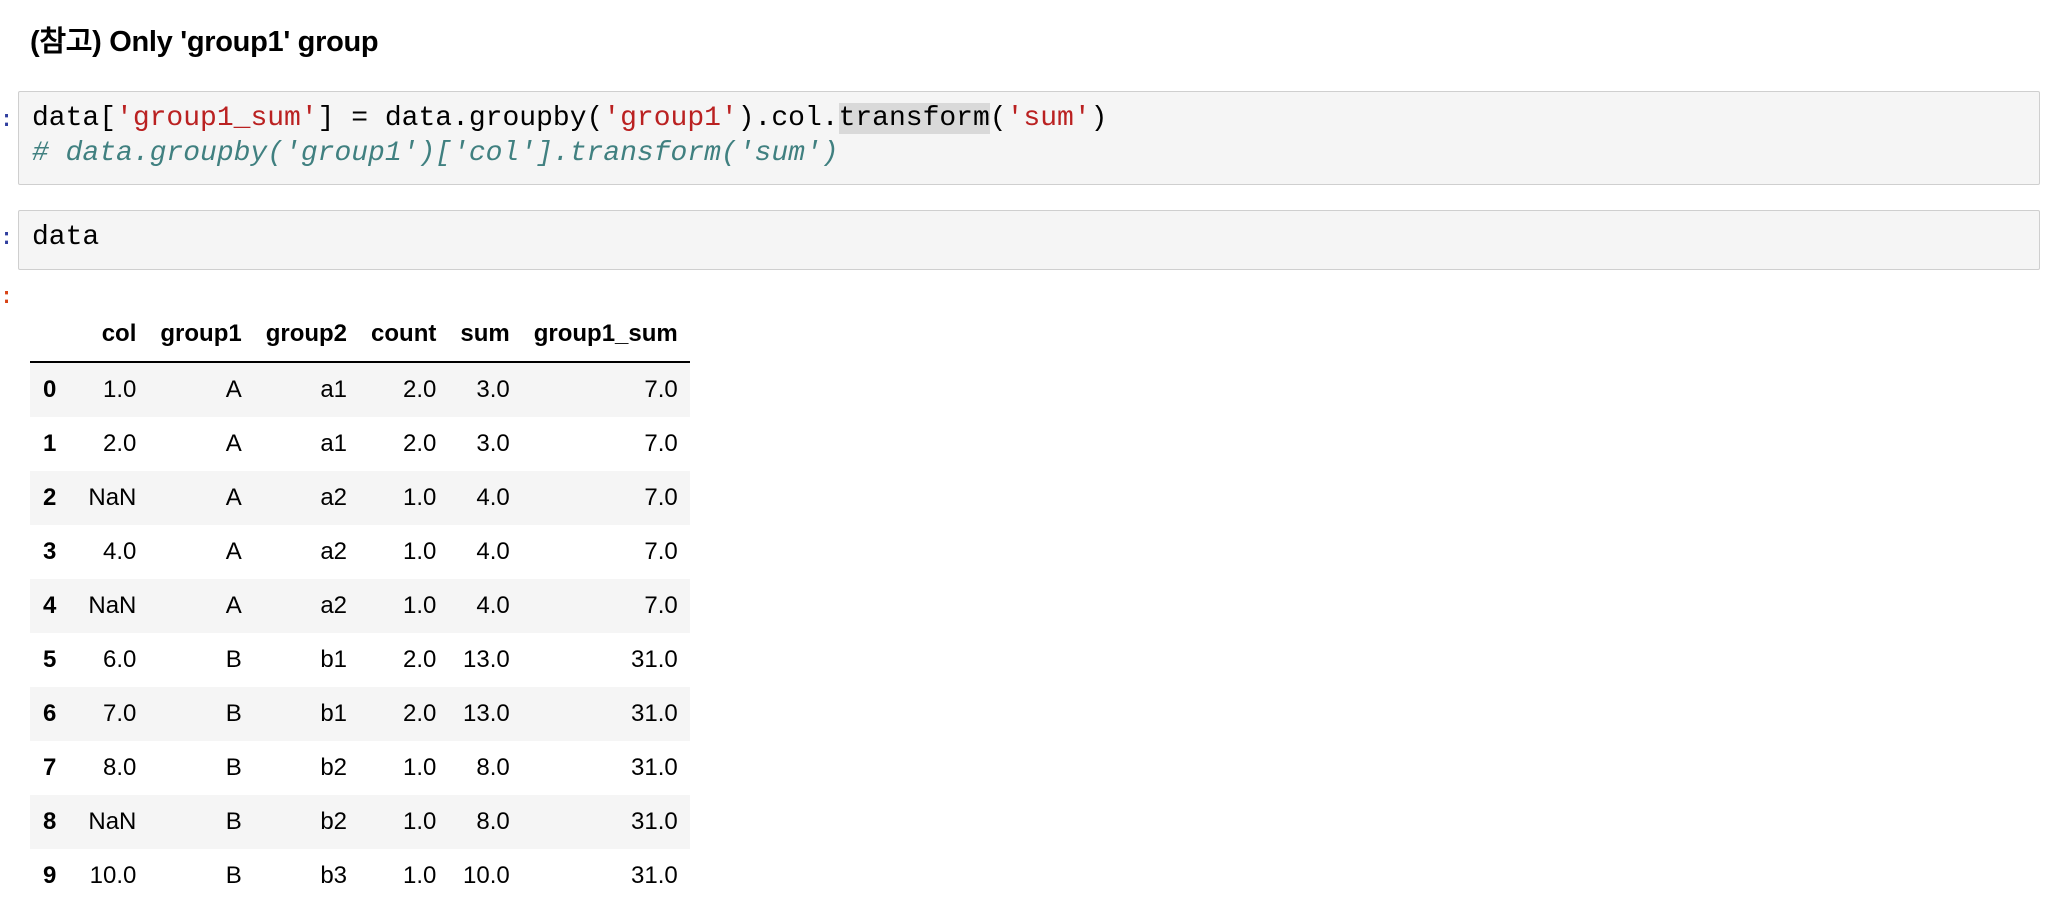 The height and width of the screenshot is (922, 2060). What do you see at coordinates (4, 239) in the screenshot?
I see `cell-prompt-code2: :` at bounding box center [4, 239].